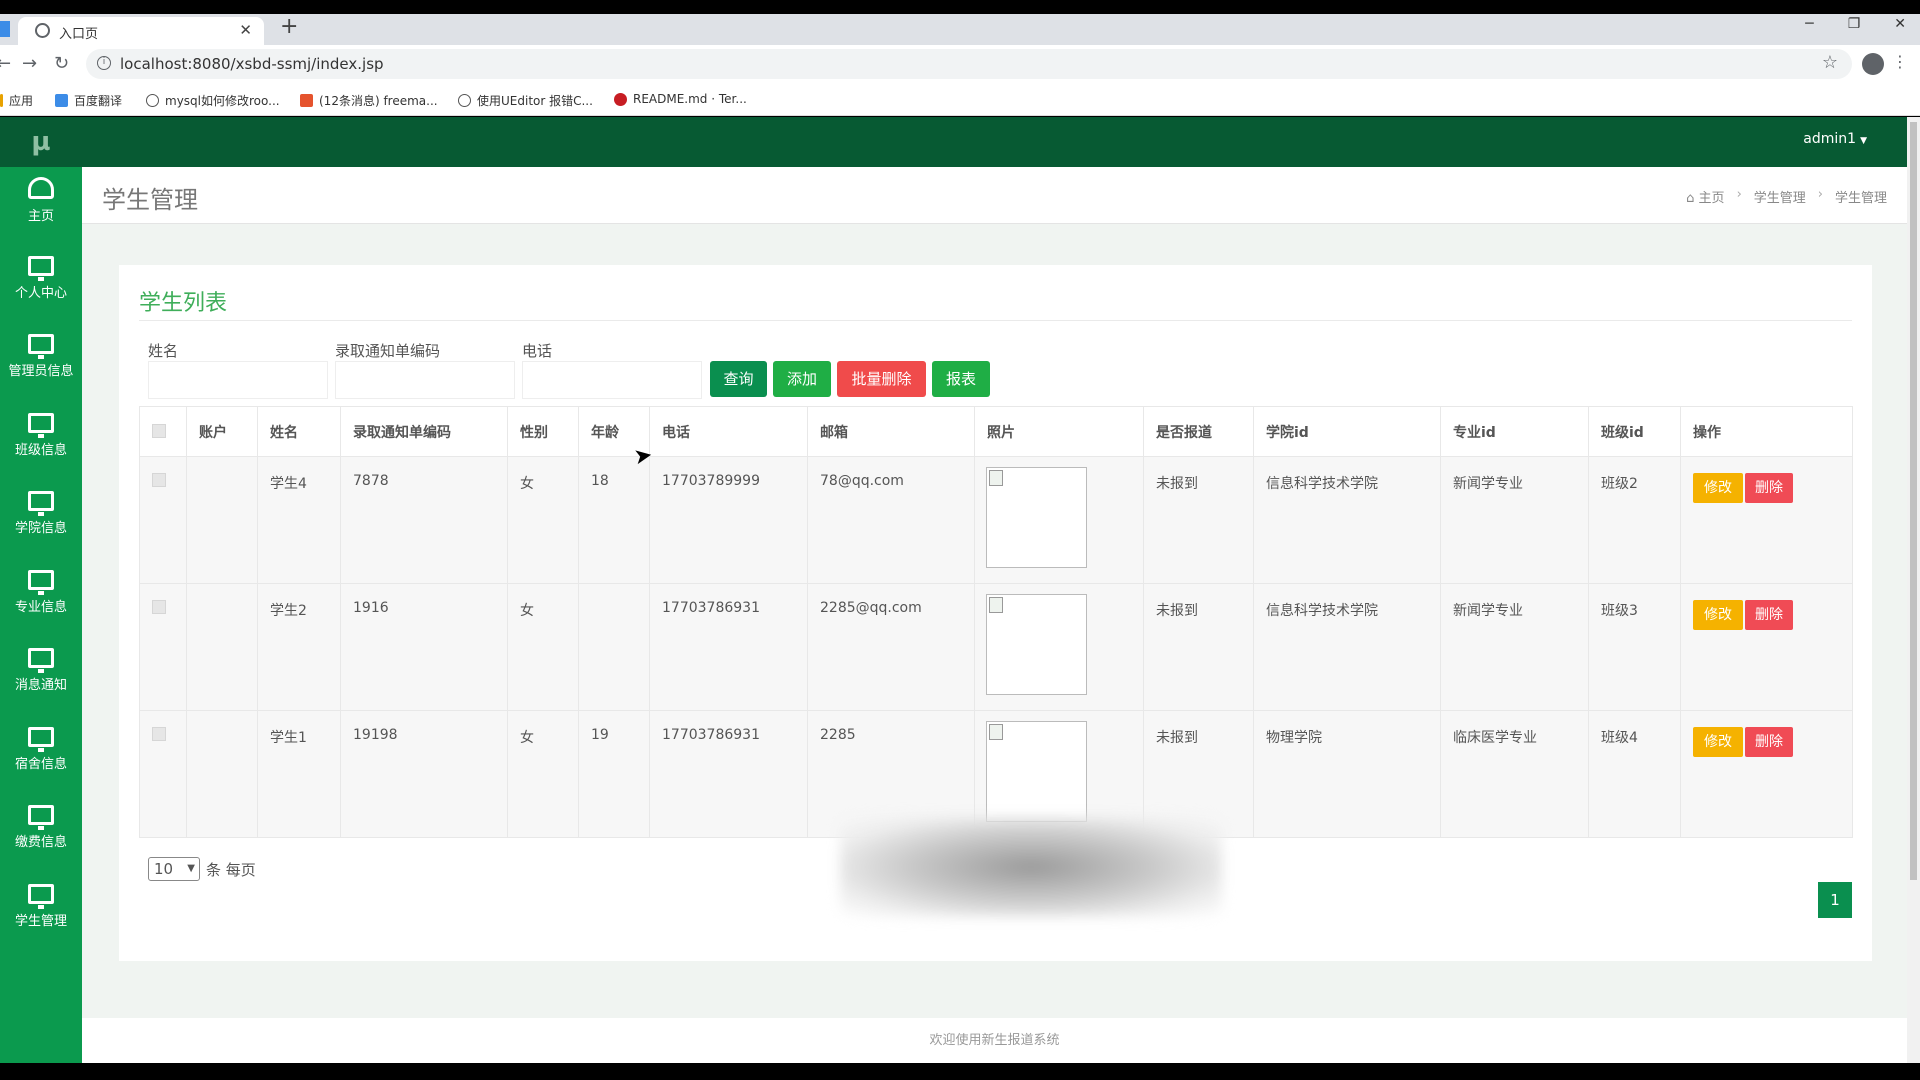 The width and height of the screenshot is (1920, 1080). I want to click on page-number-button: 1, so click(1835, 900).